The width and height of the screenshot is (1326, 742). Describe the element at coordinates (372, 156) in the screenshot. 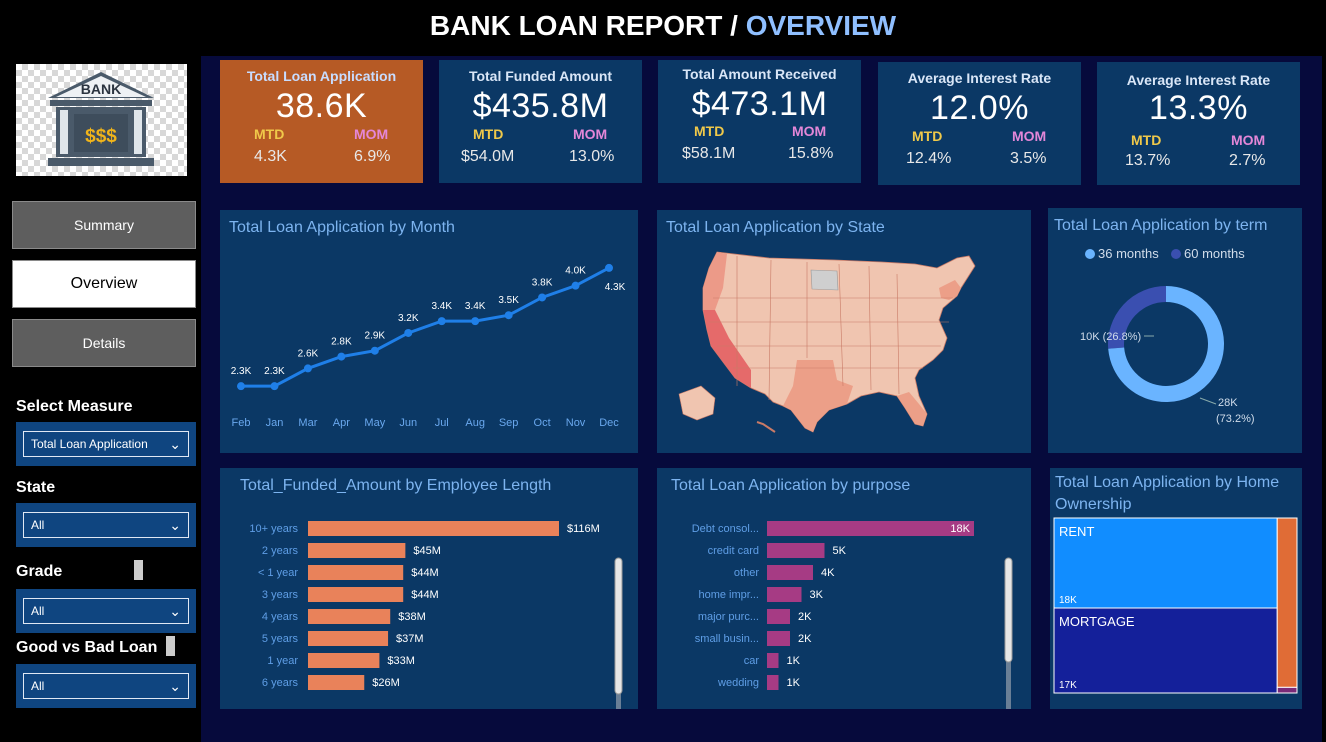

I see `kpi-mom-value: 6.9%` at that location.